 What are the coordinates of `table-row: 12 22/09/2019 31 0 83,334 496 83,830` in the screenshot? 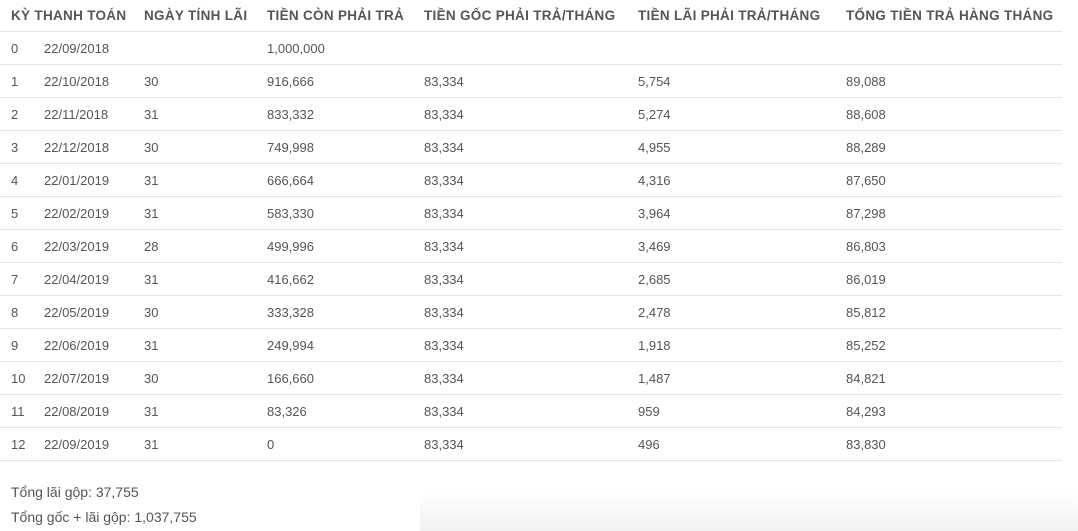 It's located at (531, 444).